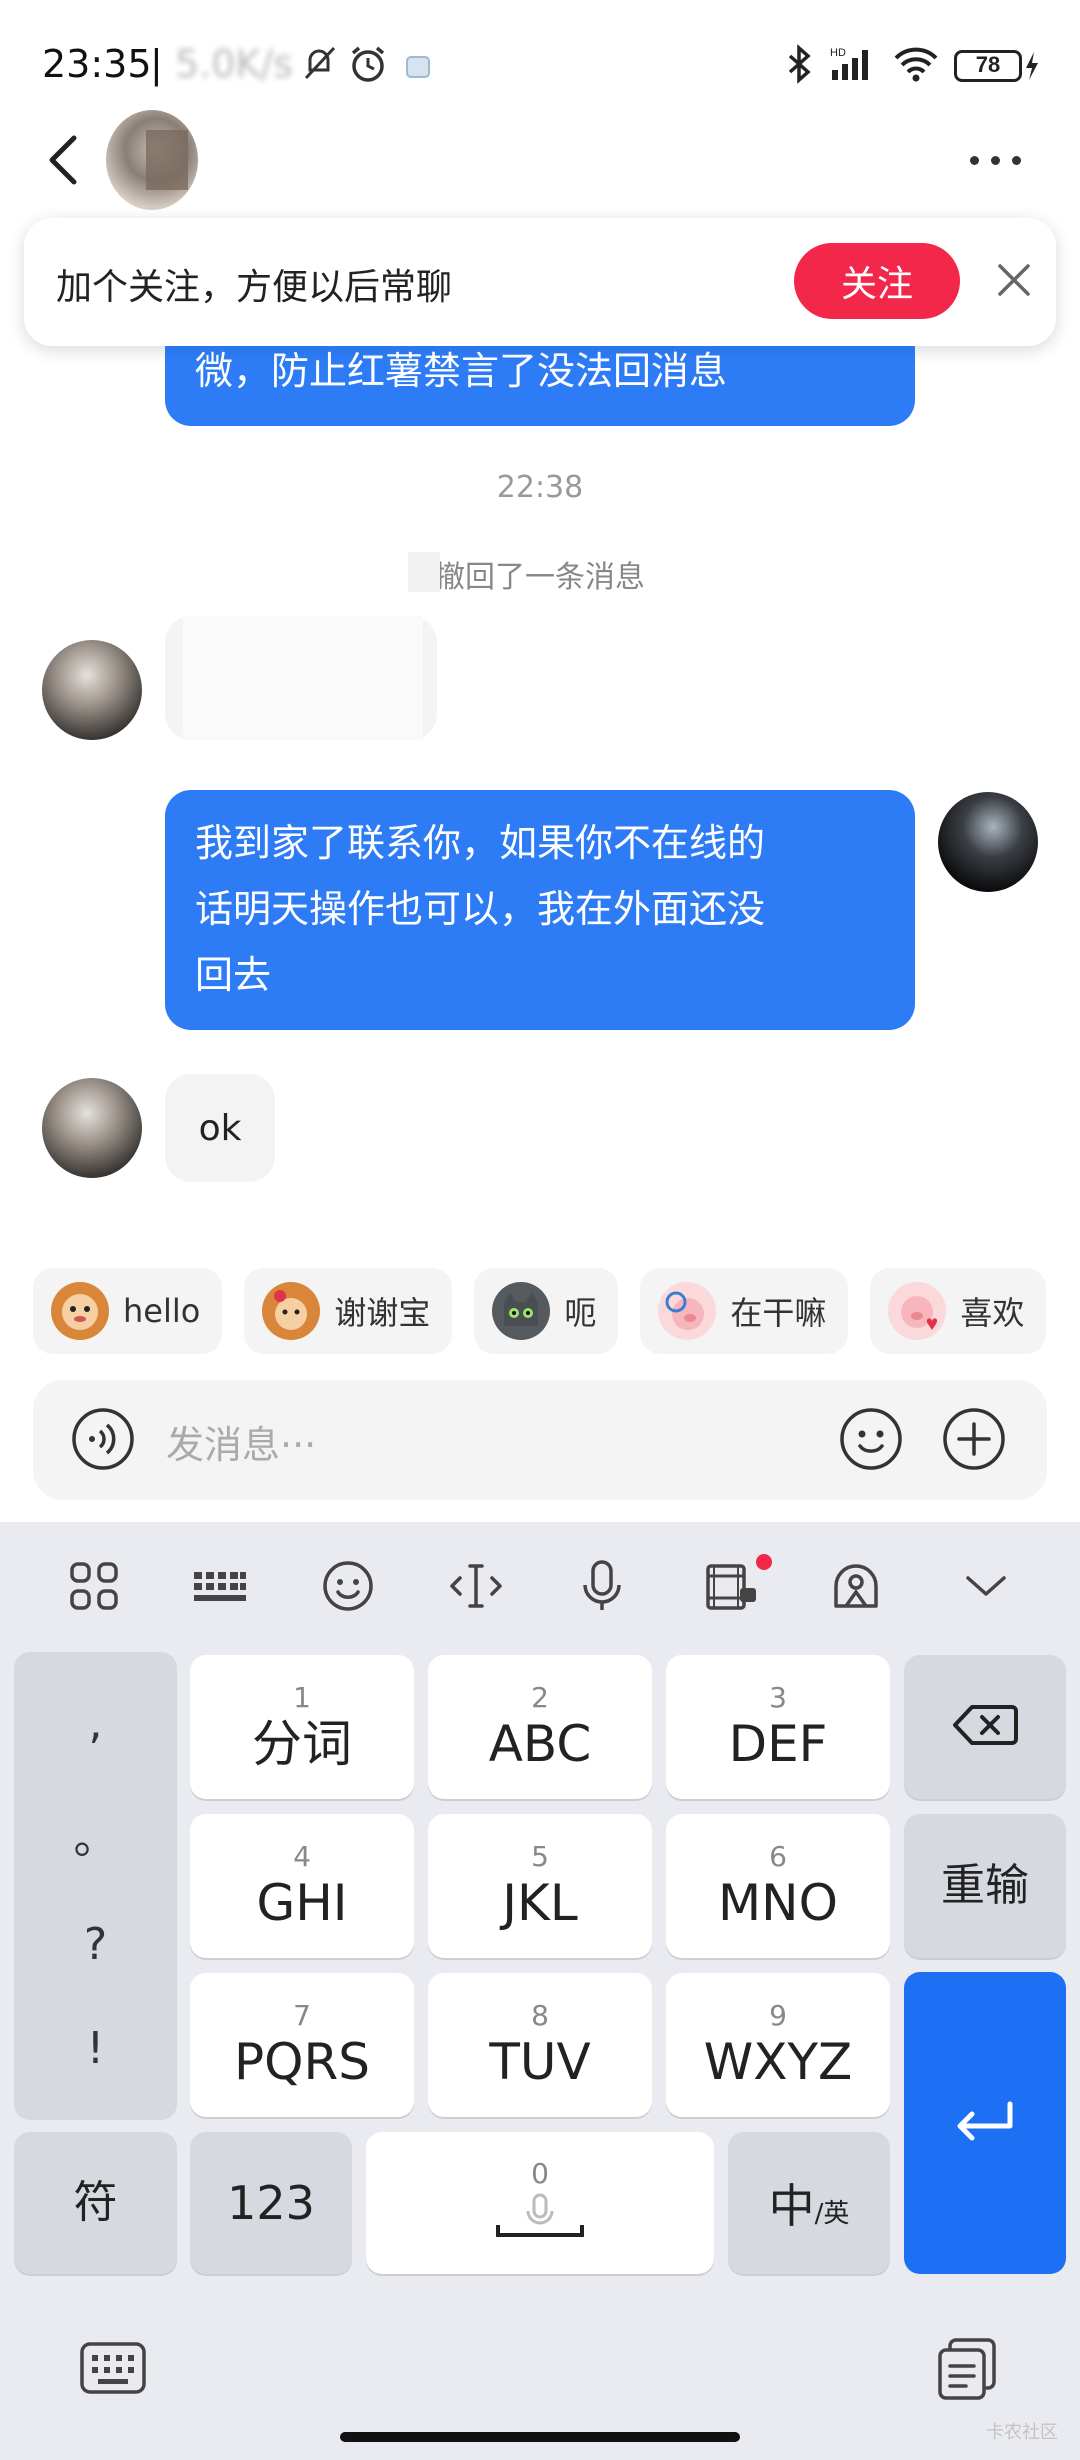  What do you see at coordinates (65, 160) in the screenshot?
I see `back-icon` at bounding box center [65, 160].